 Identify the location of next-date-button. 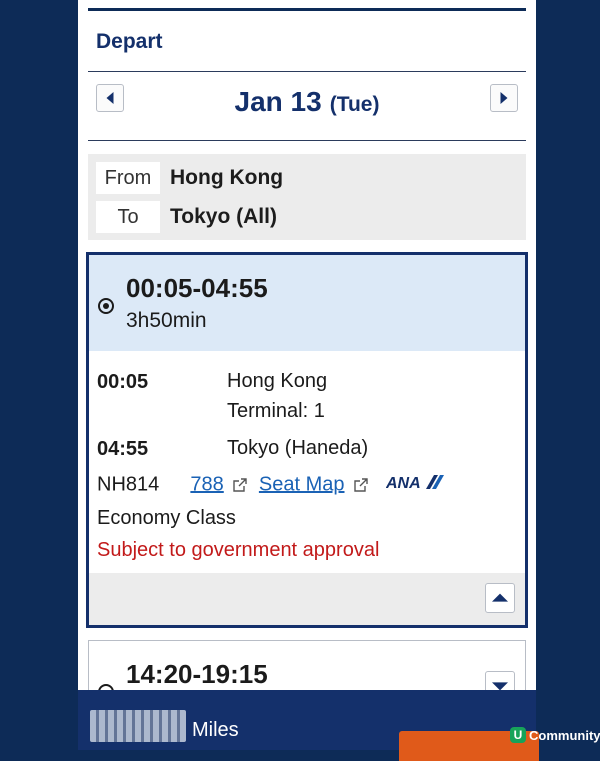
(504, 98).